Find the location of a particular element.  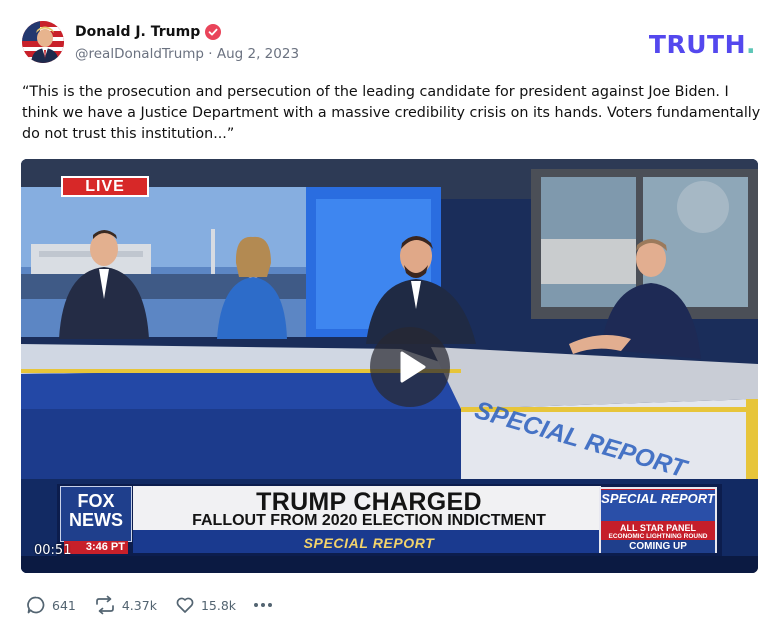

reply-icon is located at coordinates (36, 605).